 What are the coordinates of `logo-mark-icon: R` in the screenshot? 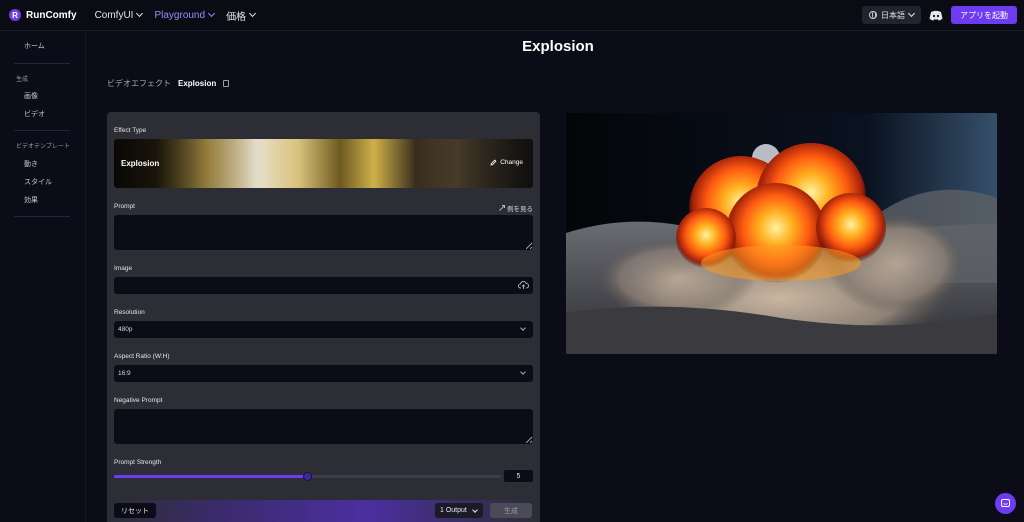 It's located at (15, 15).